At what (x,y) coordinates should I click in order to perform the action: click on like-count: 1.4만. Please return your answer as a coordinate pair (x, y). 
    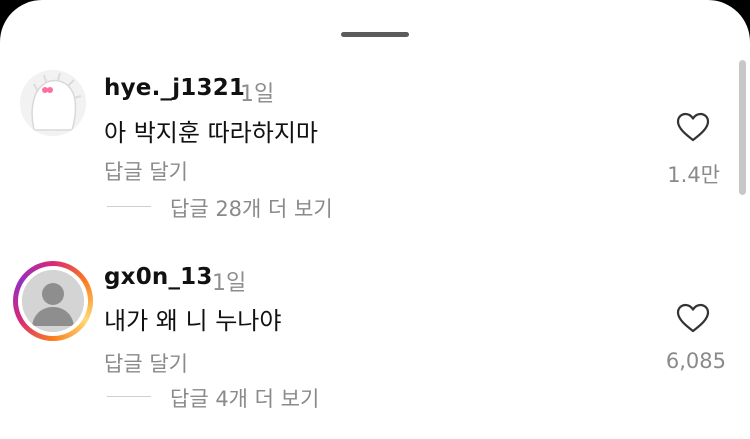
    Looking at the image, I should click on (693, 175).